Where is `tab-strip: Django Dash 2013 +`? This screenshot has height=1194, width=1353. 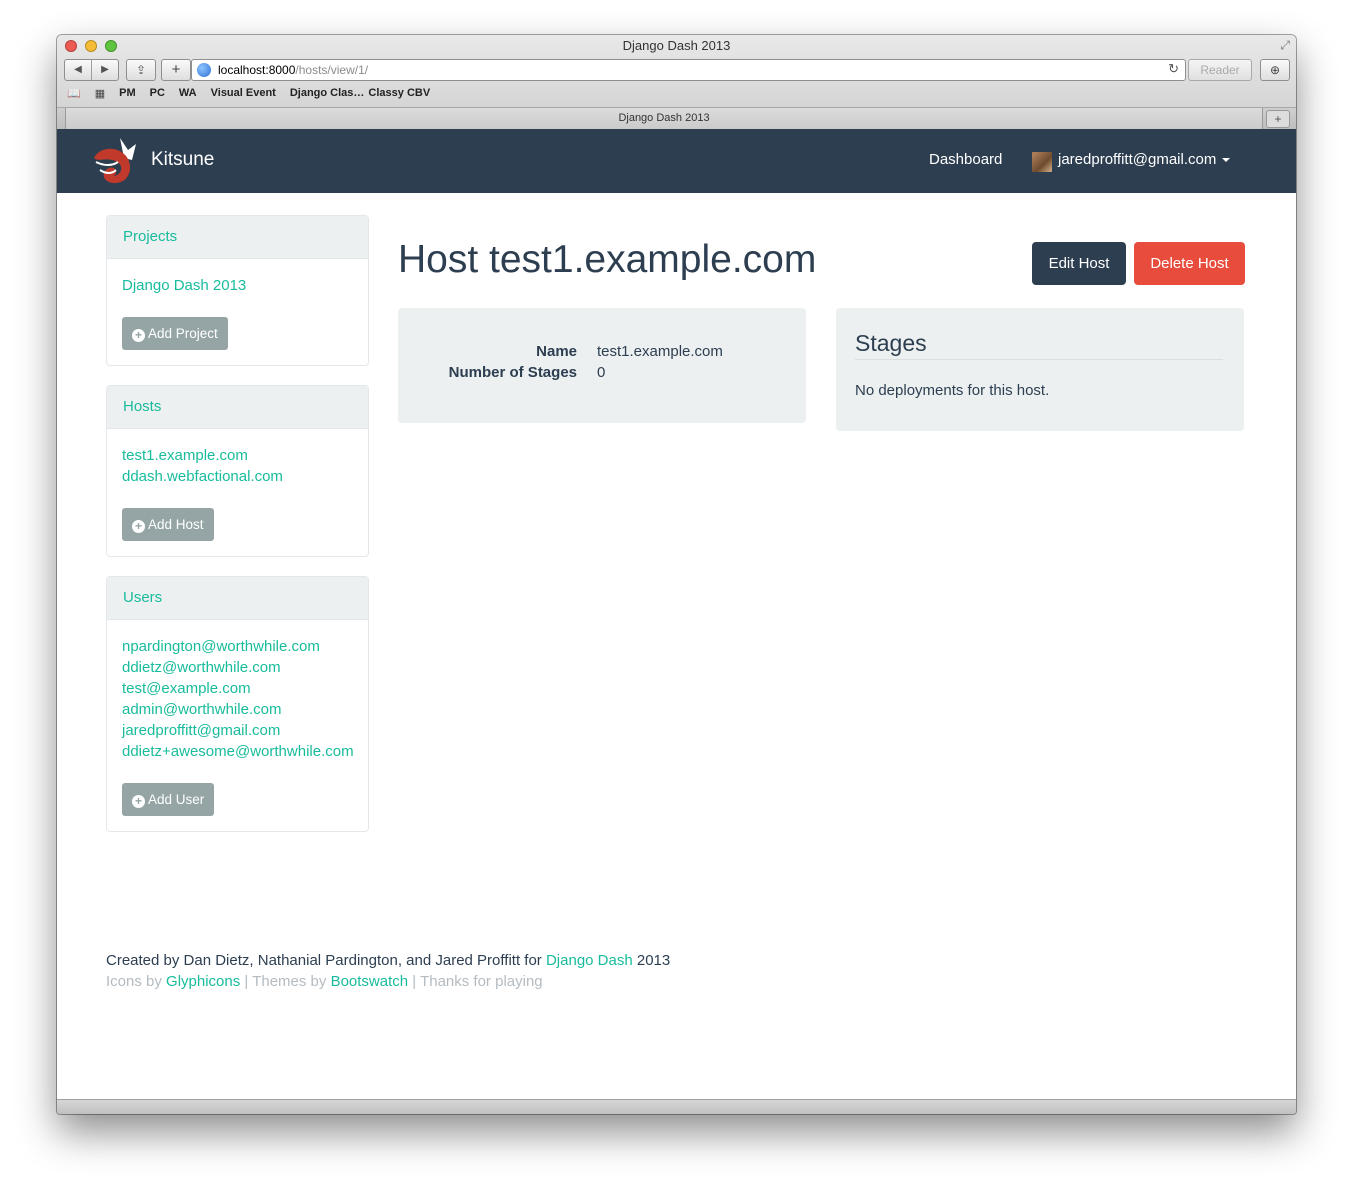
tab-strip: Django Dash 2013 + is located at coordinates (676, 118).